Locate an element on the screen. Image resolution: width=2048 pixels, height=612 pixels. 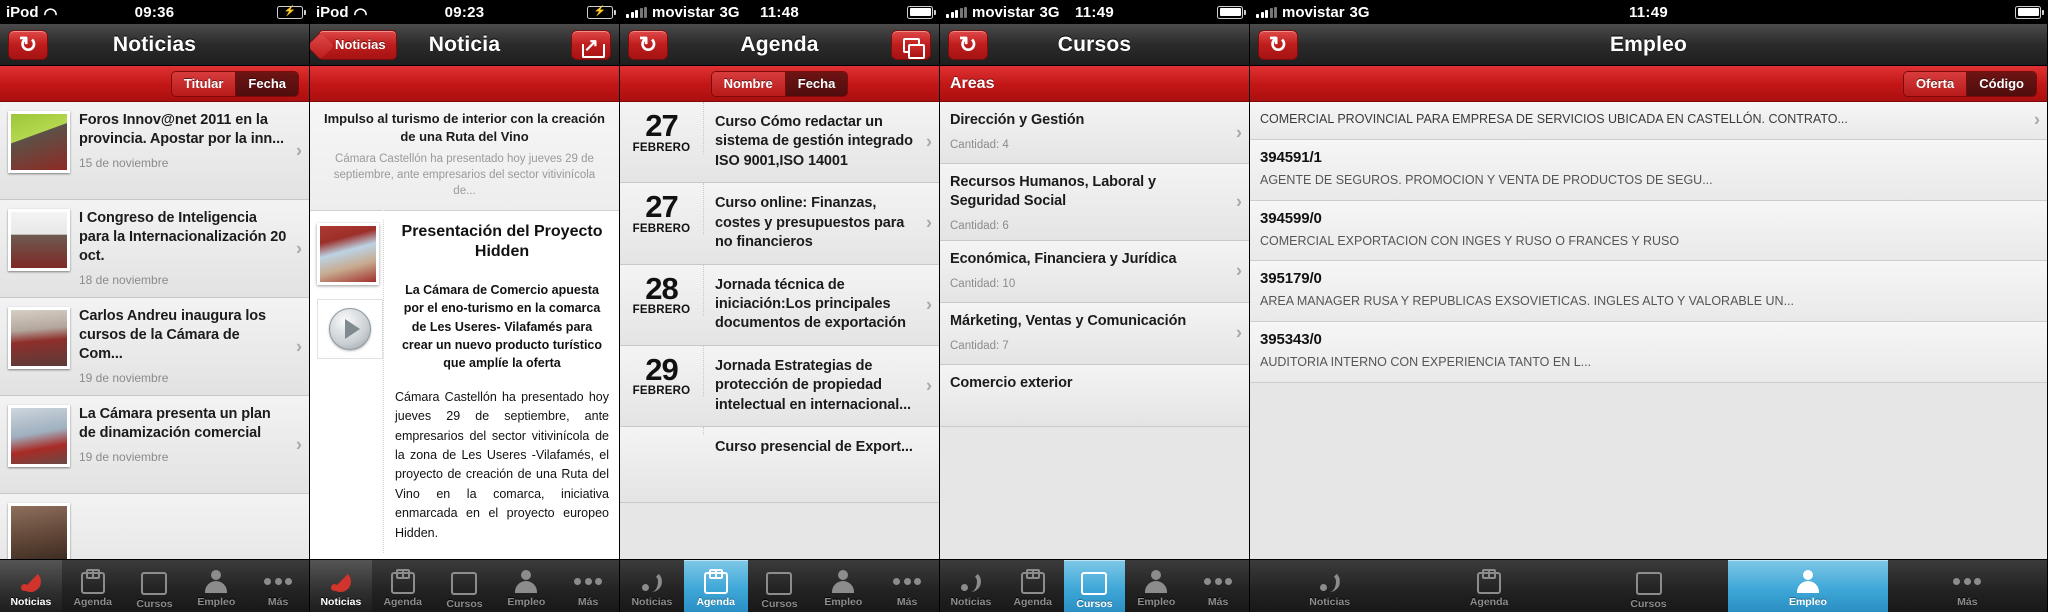
sort-segmented-control: Titular Fecha is located at coordinates (234, 83).